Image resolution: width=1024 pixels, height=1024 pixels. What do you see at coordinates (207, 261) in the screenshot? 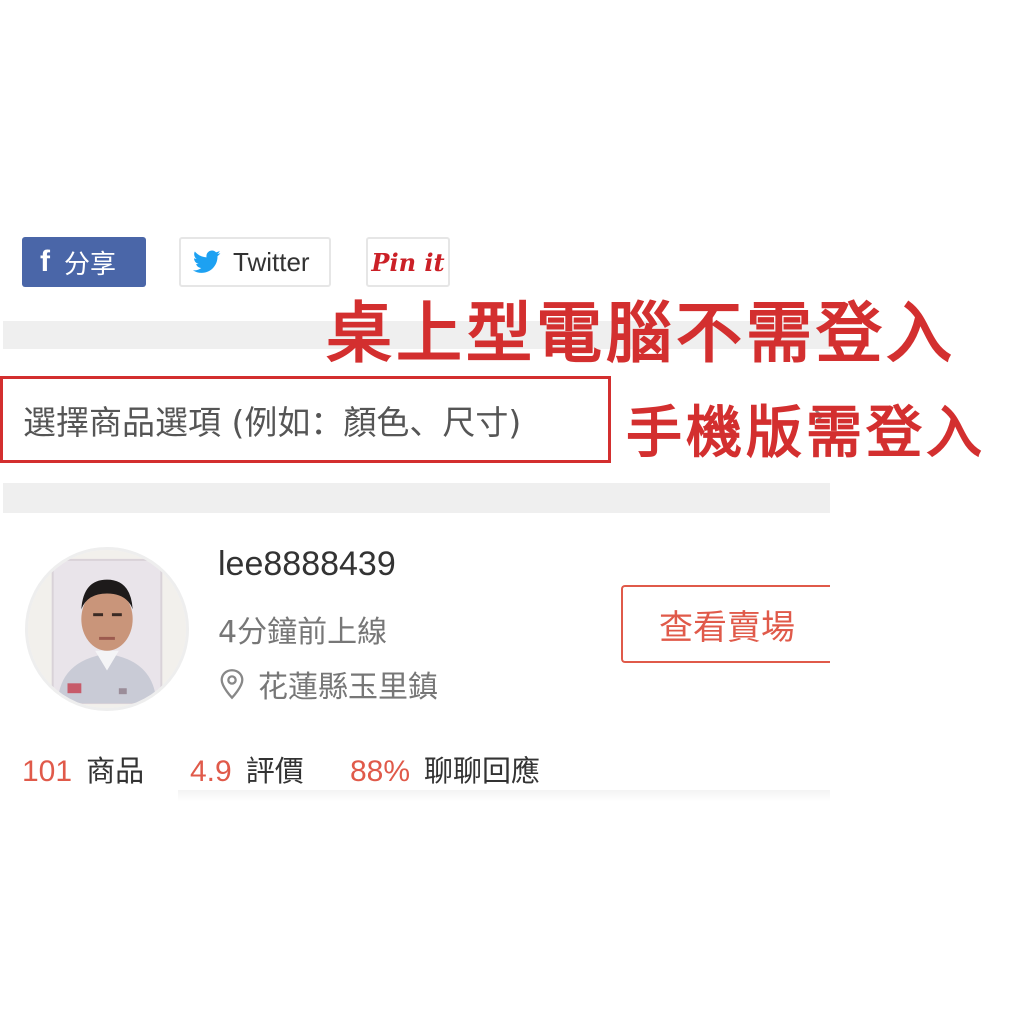
I see `twitter-bird-icon` at bounding box center [207, 261].